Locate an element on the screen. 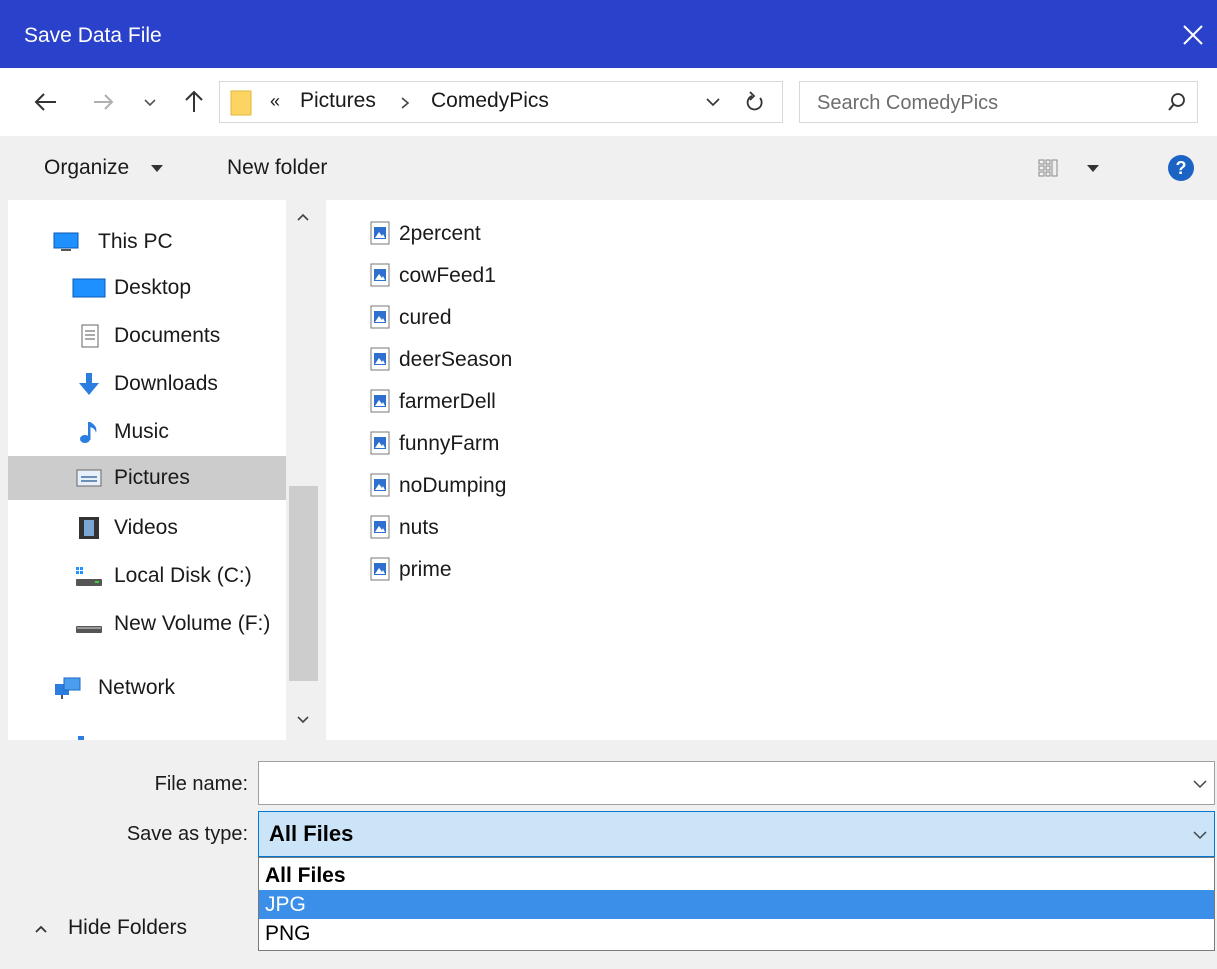 The image size is (1217, 969). view-options-icon is located at coordinates (1049, 168).